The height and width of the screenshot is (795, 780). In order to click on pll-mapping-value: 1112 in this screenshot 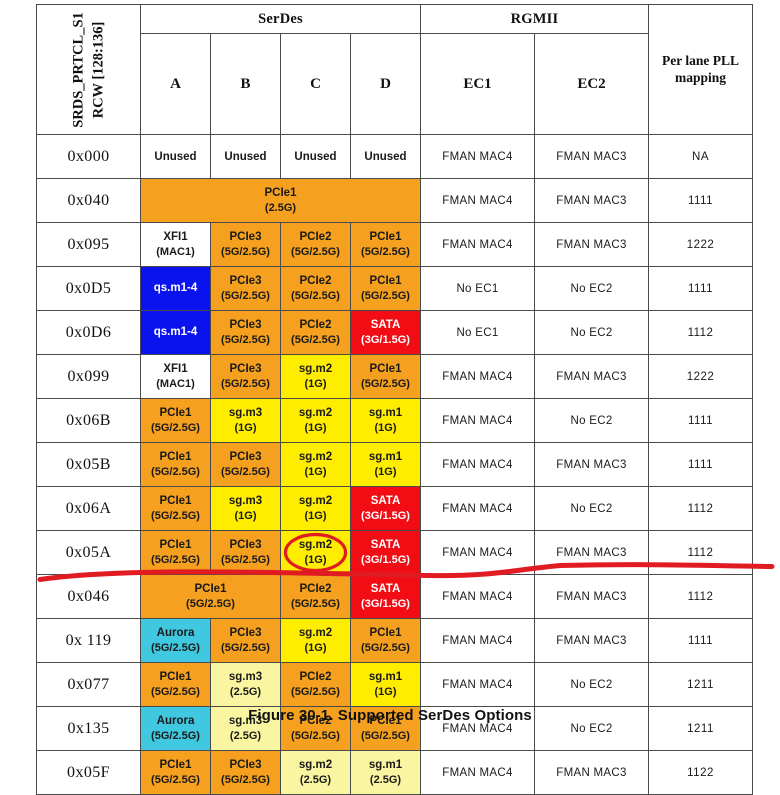, I will do `click(701, 596)`.